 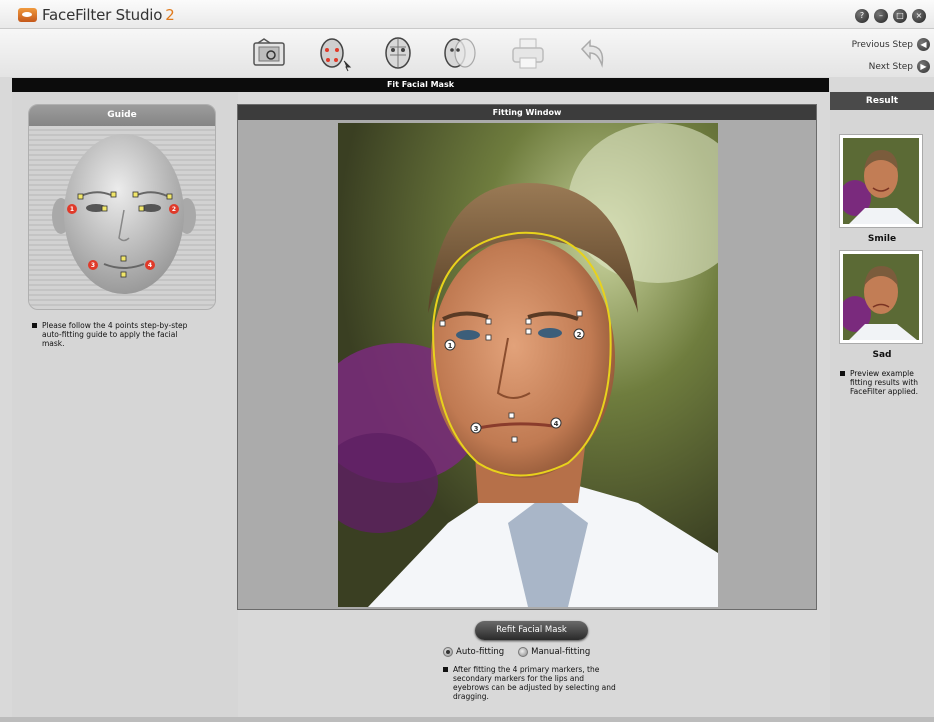 I want to click on title-bar: FaceFilter Studio 2 ? – □ ×, so click(x=467, y=14).